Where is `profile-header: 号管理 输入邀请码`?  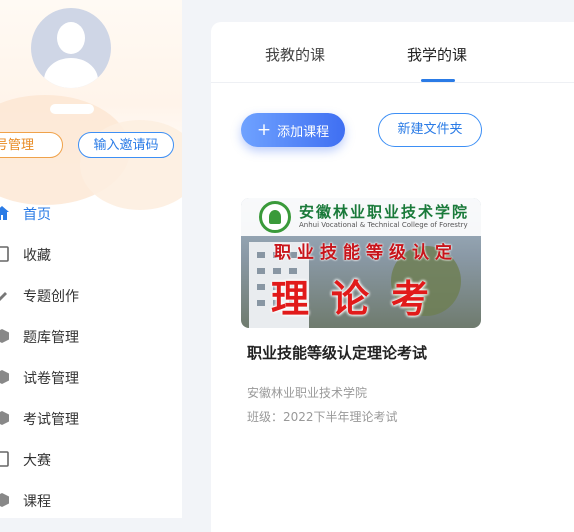 profile-header: 号管理 输入邀请码 is located at coordinates (91, 105).